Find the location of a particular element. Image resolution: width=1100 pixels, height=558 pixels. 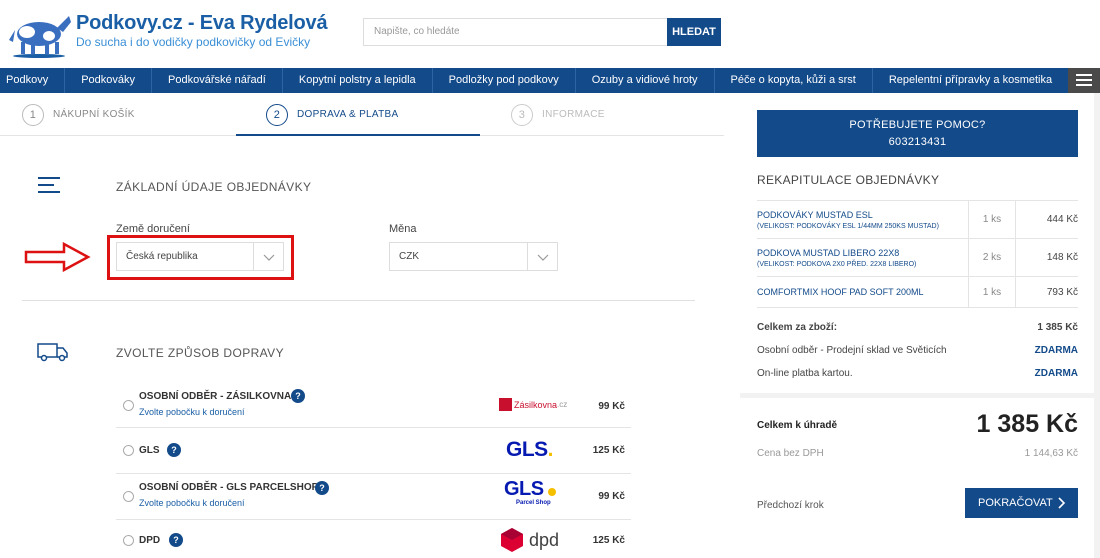

goods-total-value: 1 385 Kč is located at coordinates (1057, 327).